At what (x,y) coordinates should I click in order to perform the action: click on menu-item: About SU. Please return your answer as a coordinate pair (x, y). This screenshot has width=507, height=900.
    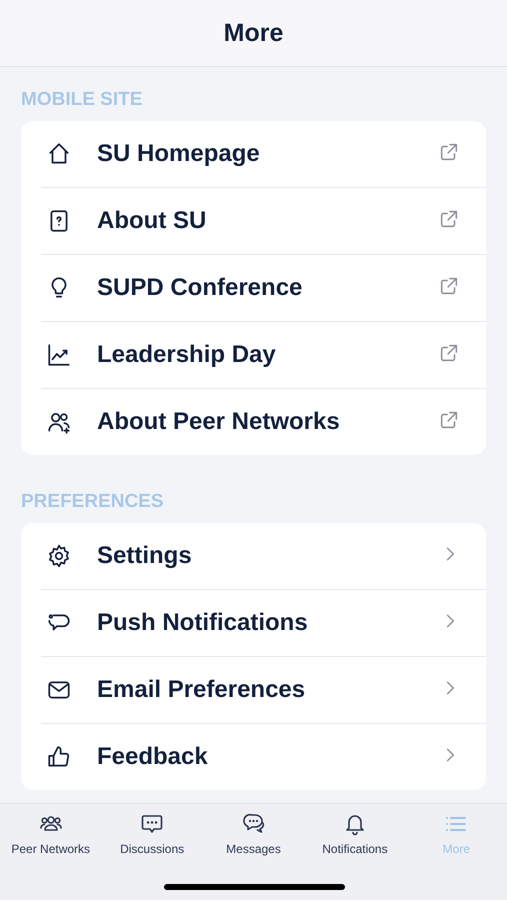
    Looking at the image, I should click on (263, 221).